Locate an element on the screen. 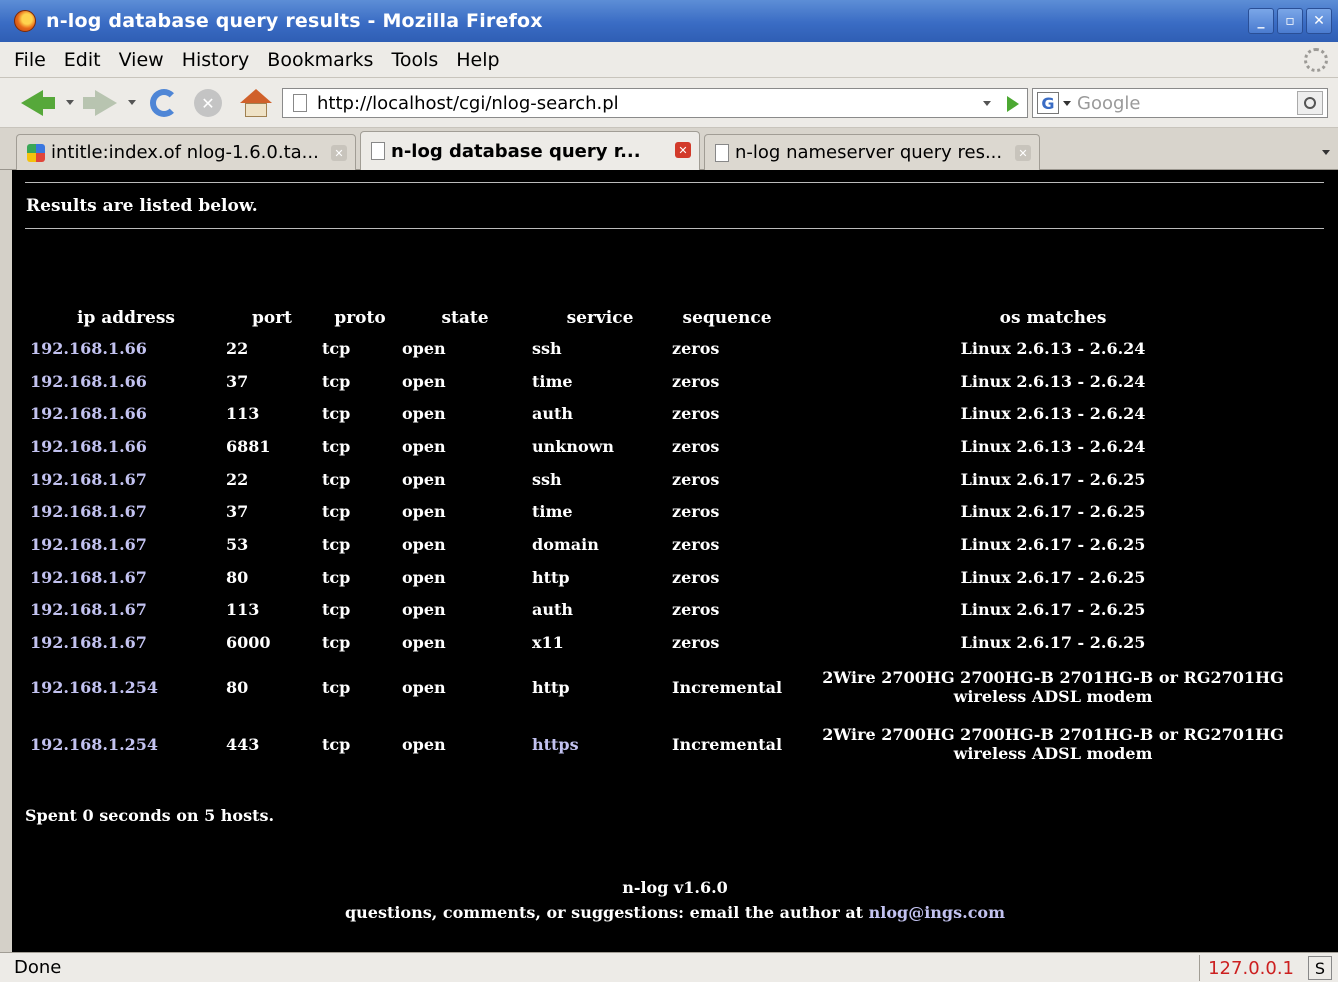  os-matches-cell: Linux 2.6.13 - 2.6.24 is located at coordinates (1053, 414).